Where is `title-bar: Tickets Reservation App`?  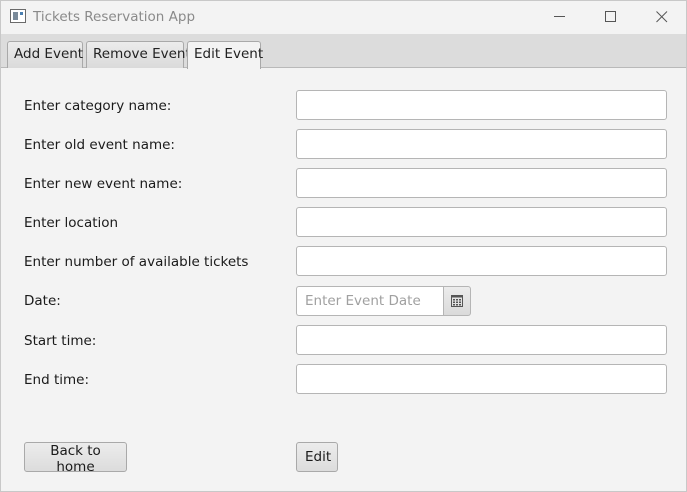 title-bar: Tickets Reservation App is located at coordinates (343, 17).